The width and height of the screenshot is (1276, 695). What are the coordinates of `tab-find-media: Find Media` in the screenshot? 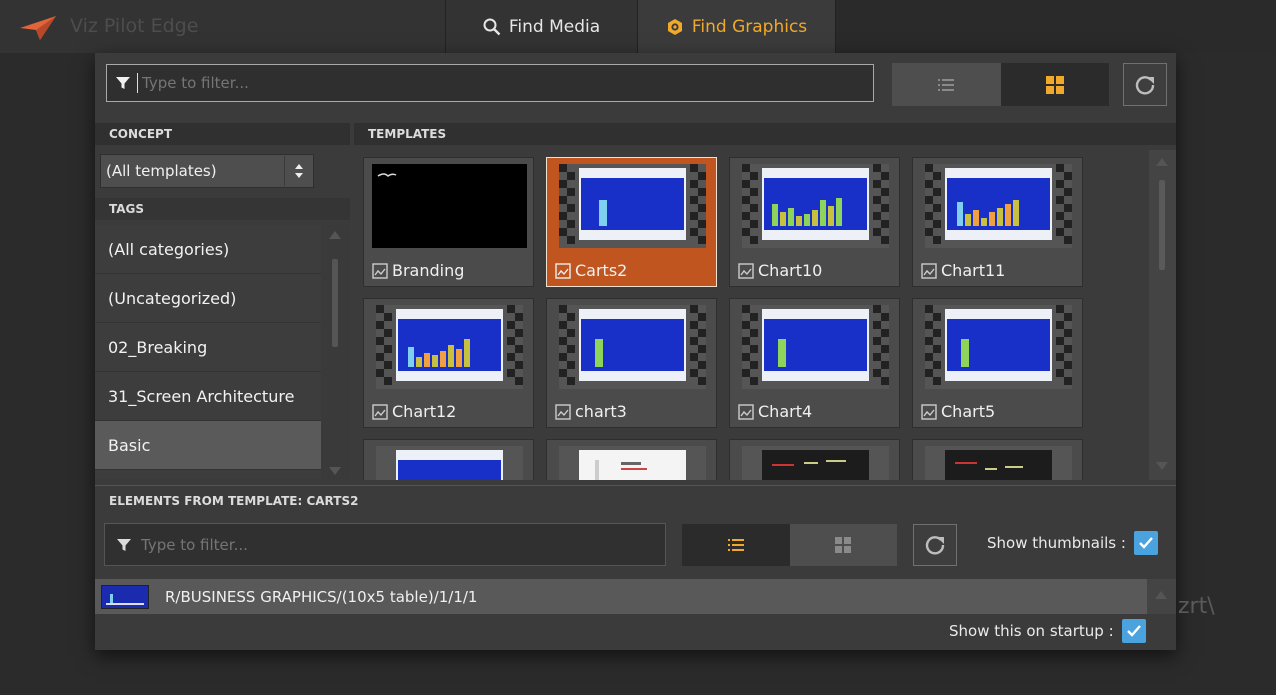 It's located at (542, 26).